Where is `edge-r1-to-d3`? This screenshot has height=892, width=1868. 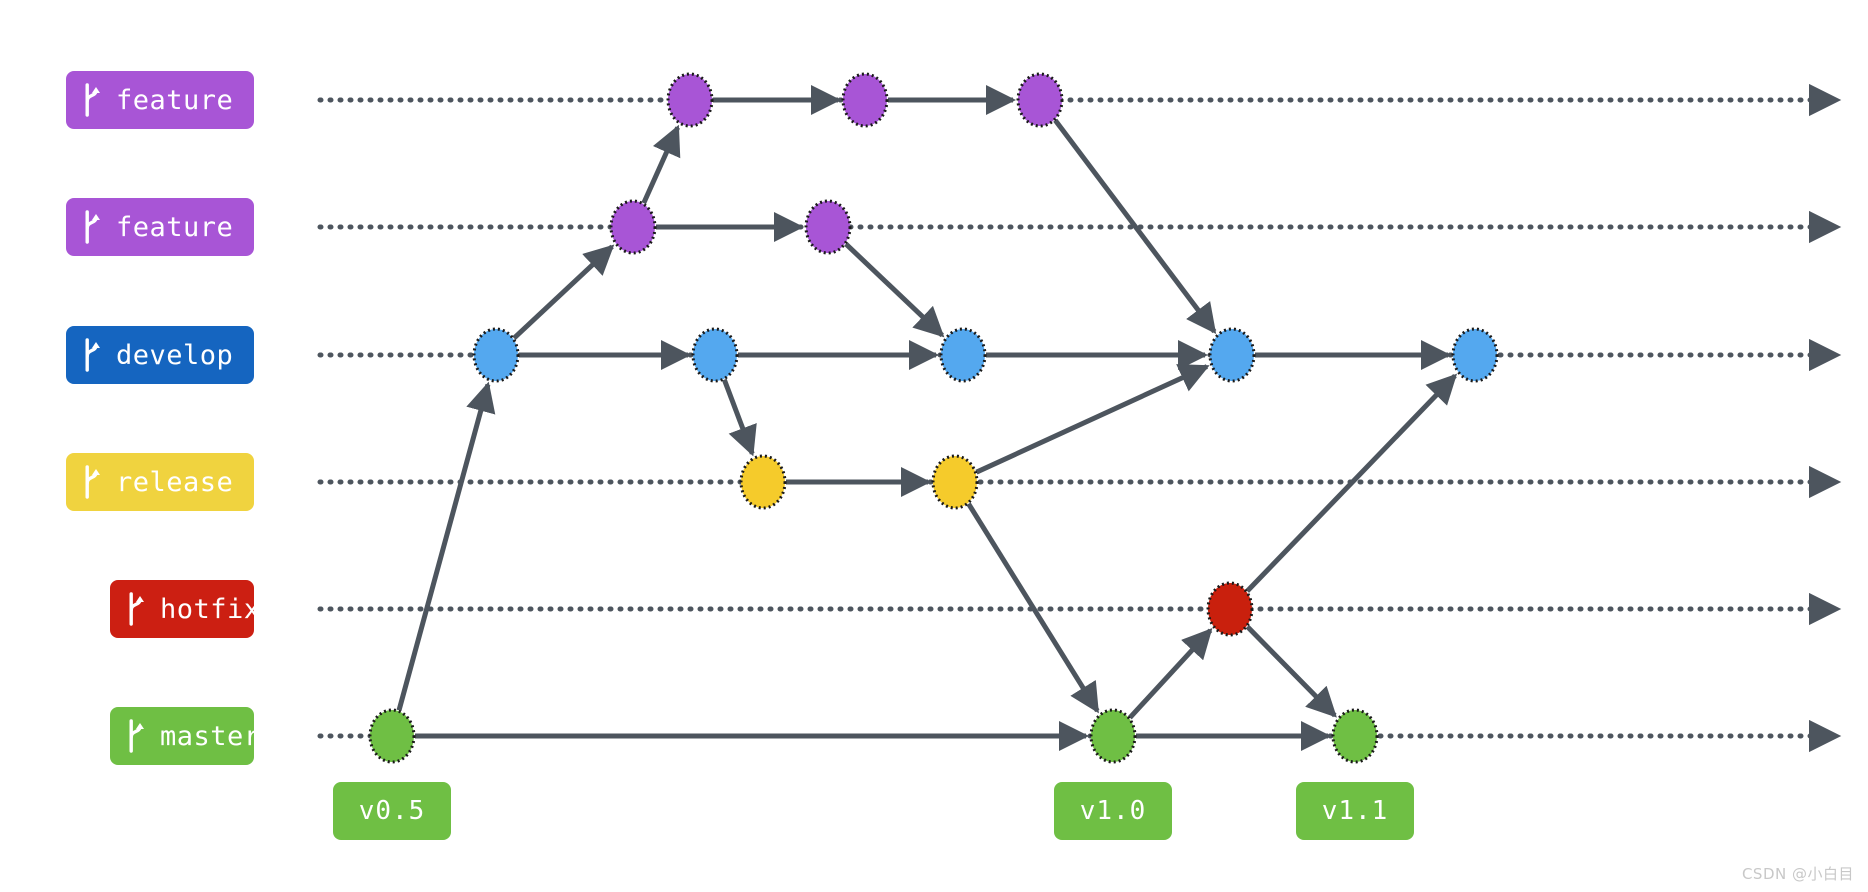 edge-r1-to-d3 is located at coordinates (1092, 419).